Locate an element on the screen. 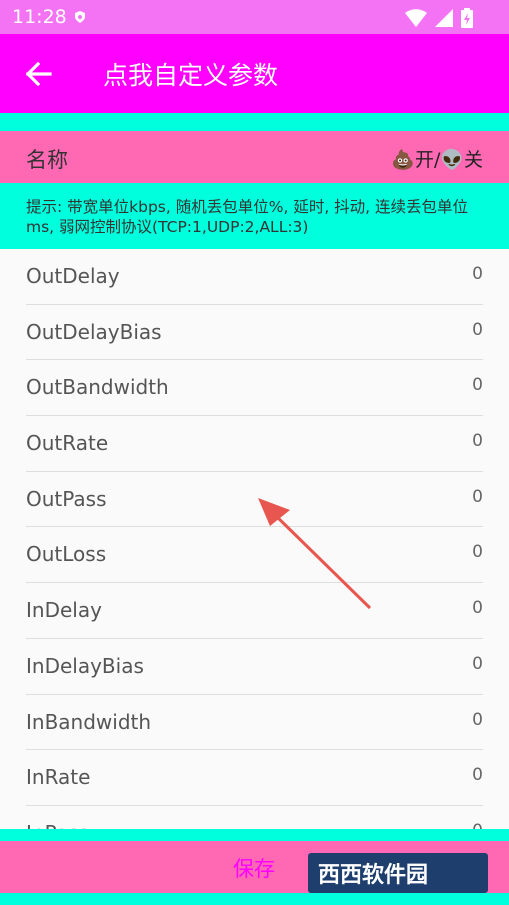 The width and height of the screenshot is (509, 905). list-item-out-bandwidth: OutBandwidth 0 is located at coordinates (254, 388).